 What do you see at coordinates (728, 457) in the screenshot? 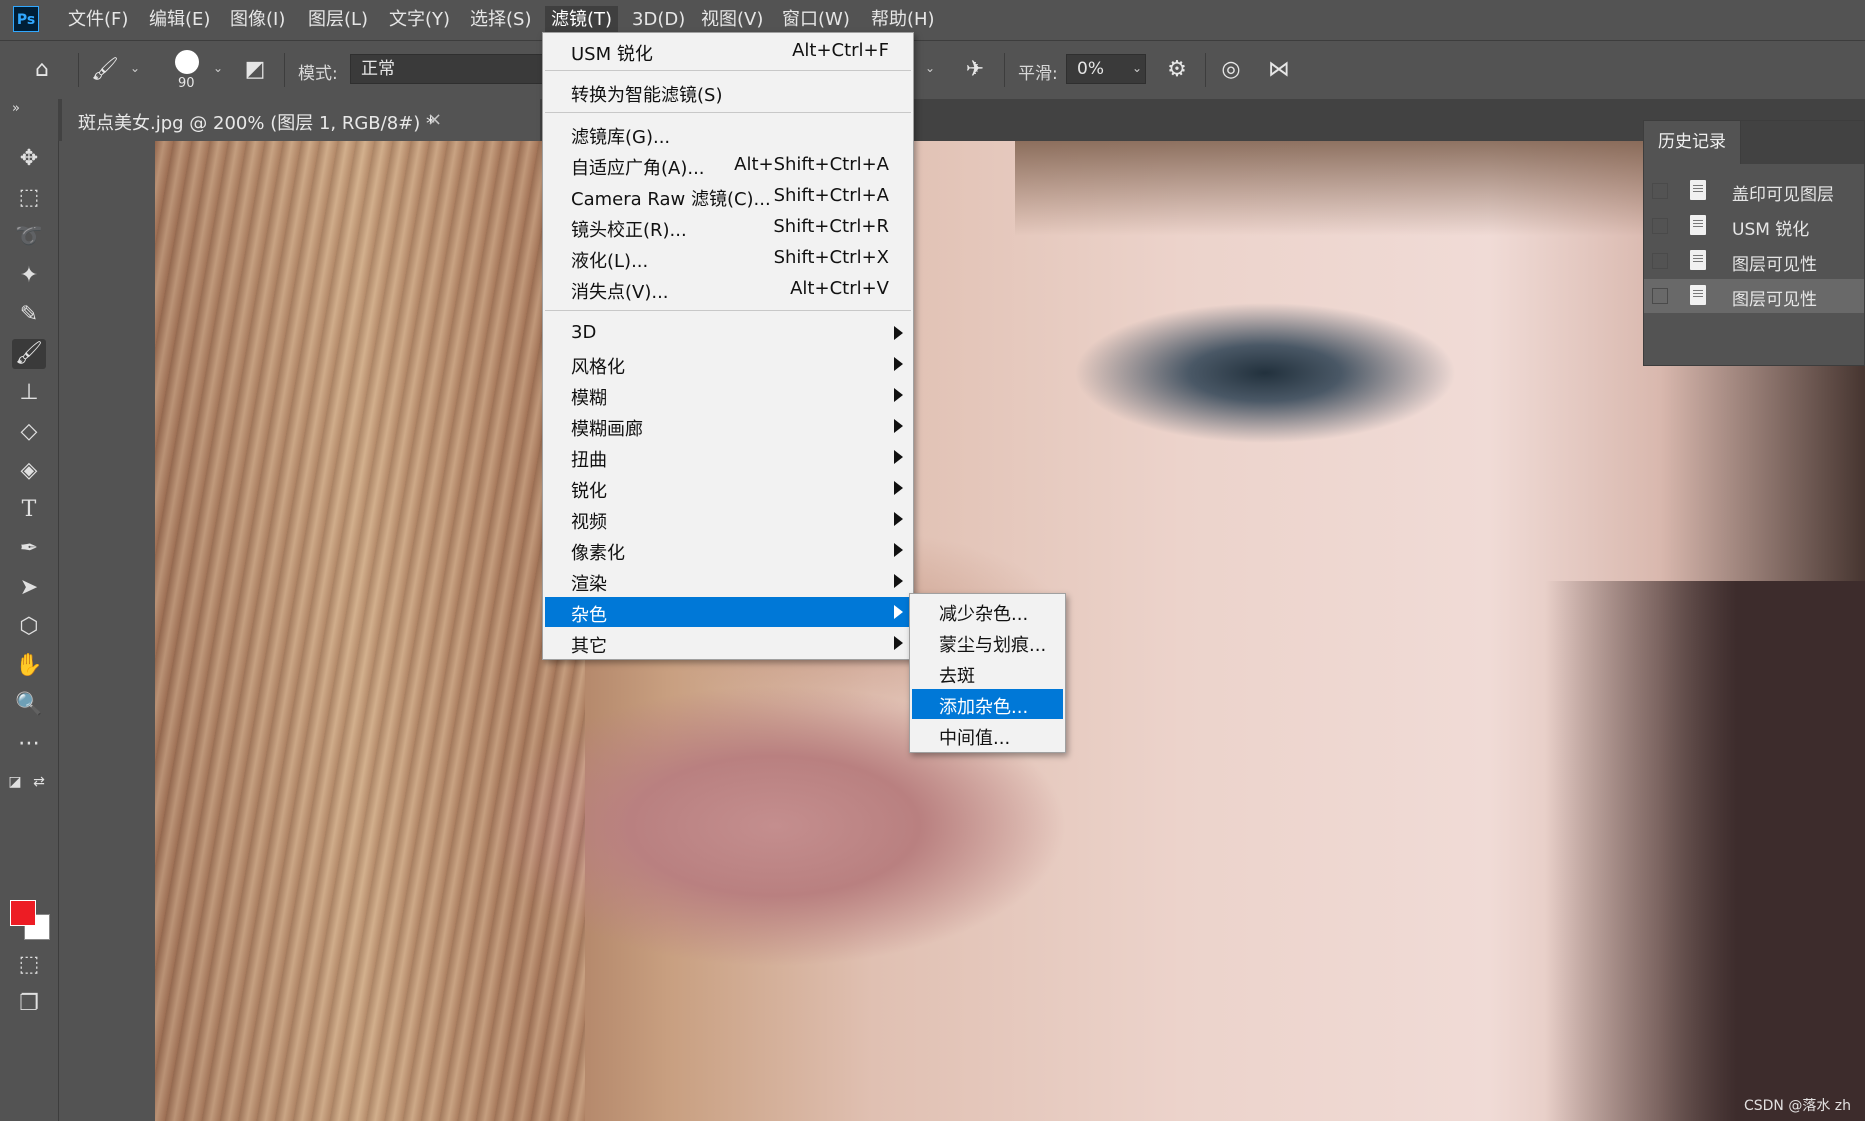
I see `menu-item-distort: 扭曲` at bounding box center [728, 457].